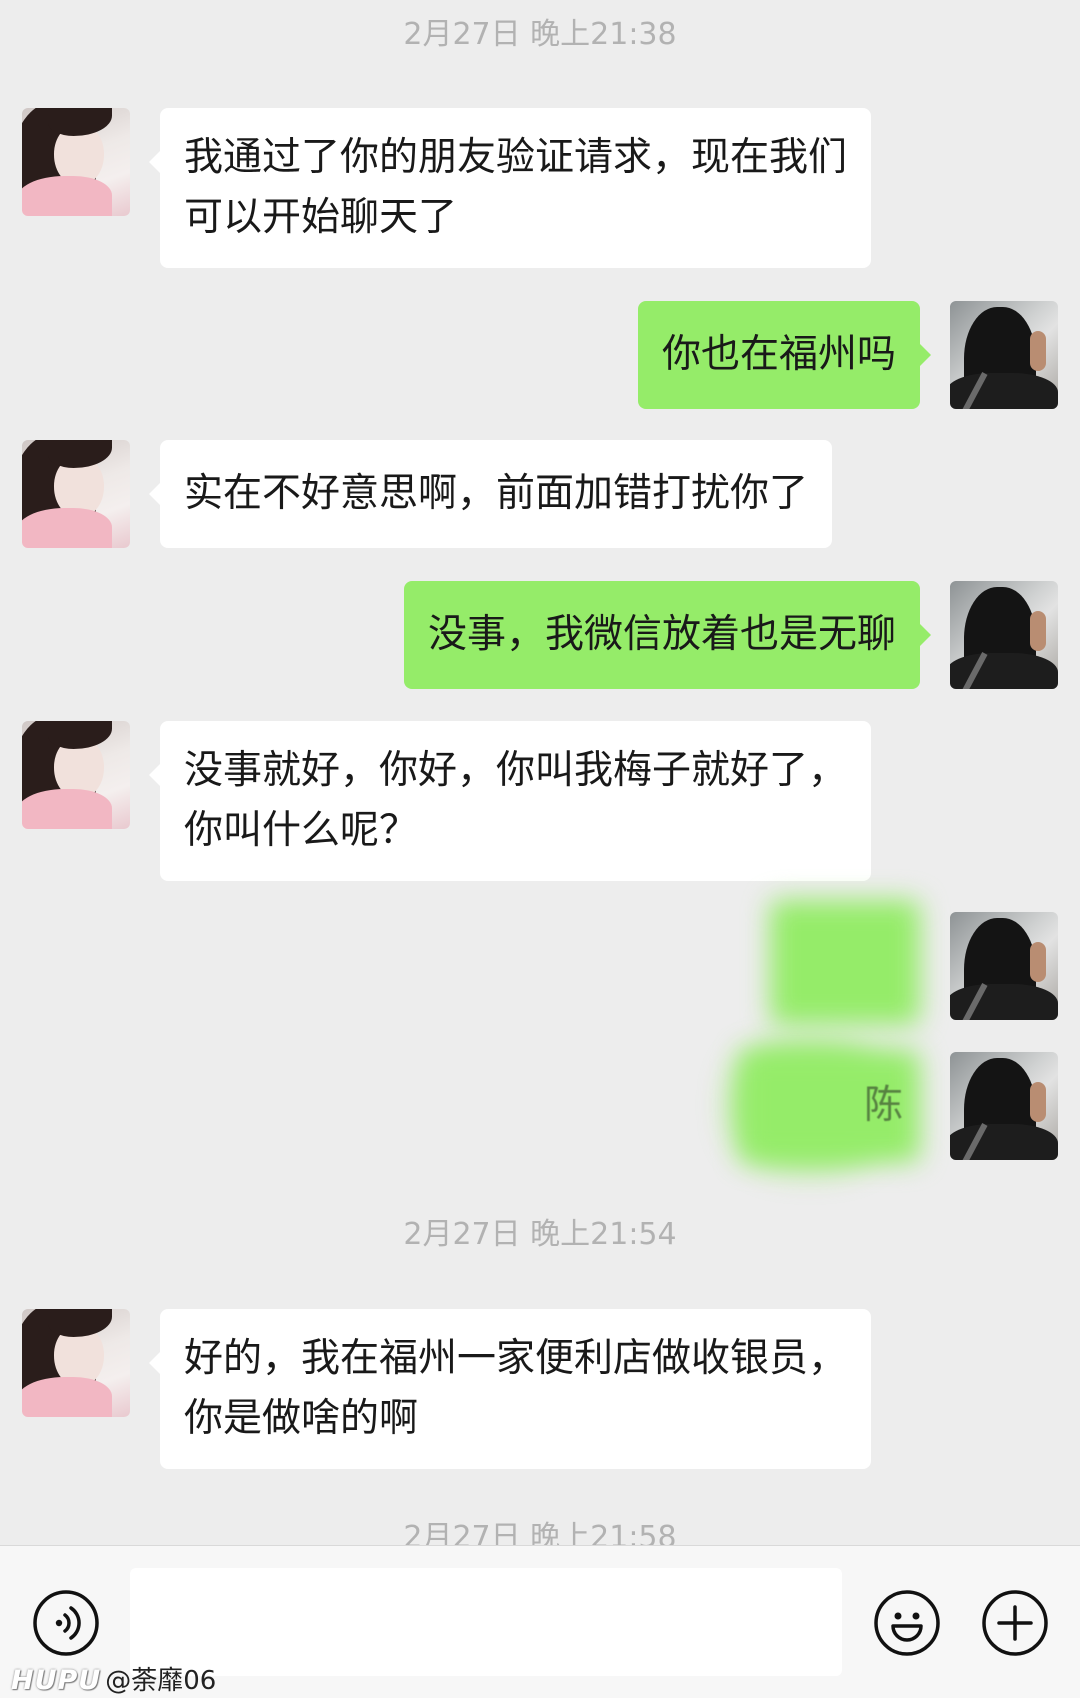 Image resolution: width=1080 pixels, height=1698 pixels. What do you see at coordinates (510, 801) in the screenshot?
I see `message-bubble-incoming: 没事就好，你好，你叫我梅子就好了， 你叫什么呢？` at bounding box center [510, 801].